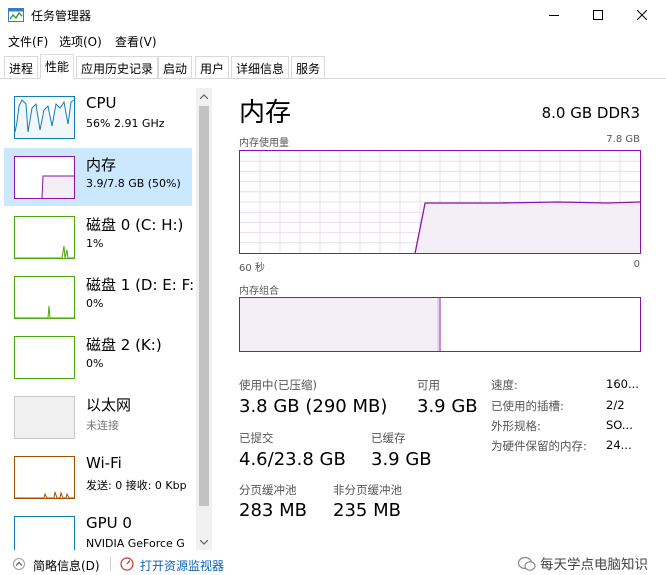  What do you see at coordinates (260, 67) in the screenshot?
I see `tab-details: 详细信息` at bounding box center [260, 67].